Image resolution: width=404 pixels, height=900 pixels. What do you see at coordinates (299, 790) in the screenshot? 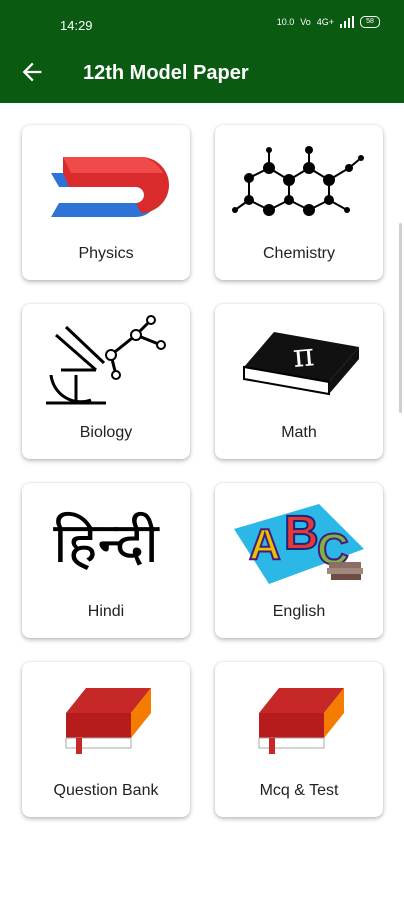
I see `subject-label-mcq-test: Mcq & Test` at bounding box center [299, 790].